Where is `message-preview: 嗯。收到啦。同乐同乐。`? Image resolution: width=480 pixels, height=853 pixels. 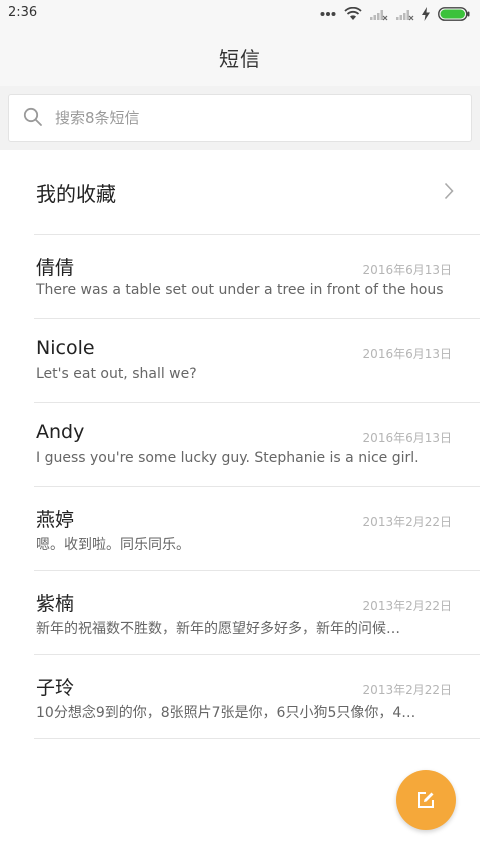 message-preview: 嗯。收到啦。同乐同乐。 is located at coordinates (113, 545).